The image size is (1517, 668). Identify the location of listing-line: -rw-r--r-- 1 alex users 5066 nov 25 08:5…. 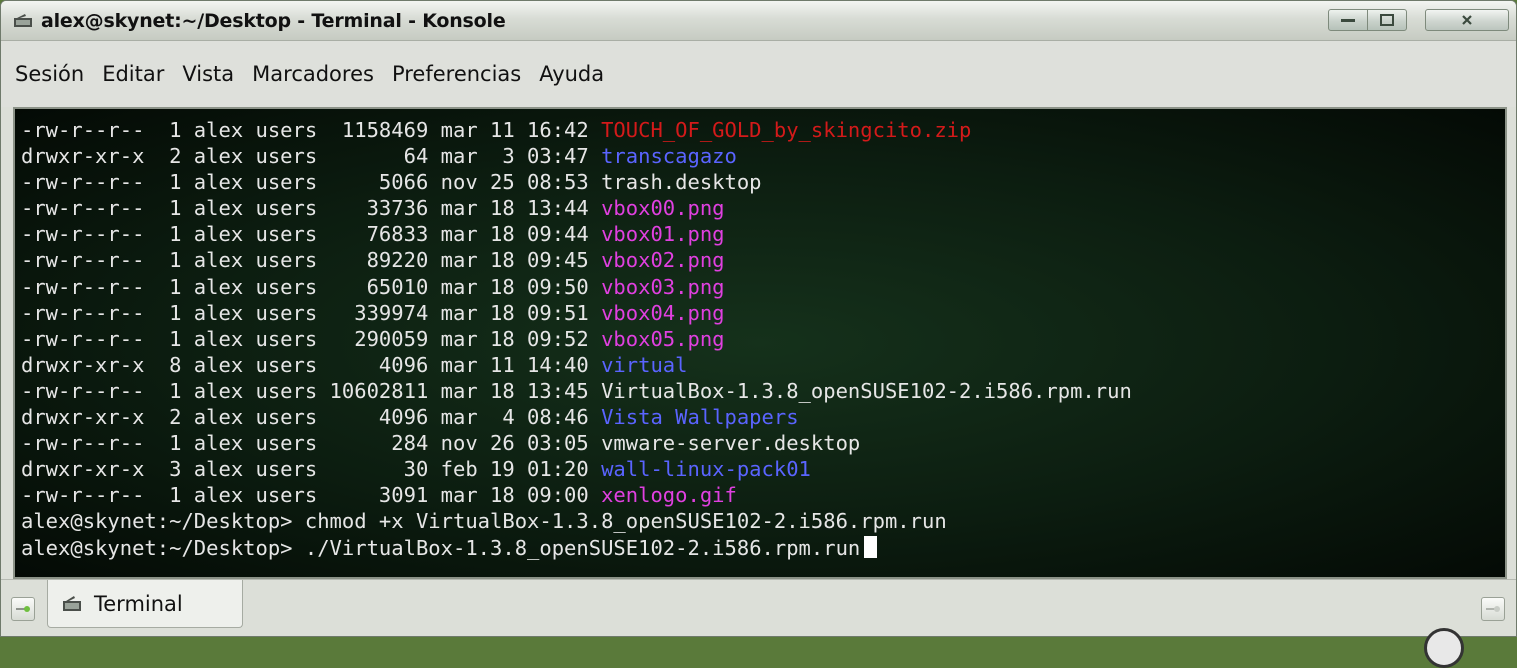
(576, 182).